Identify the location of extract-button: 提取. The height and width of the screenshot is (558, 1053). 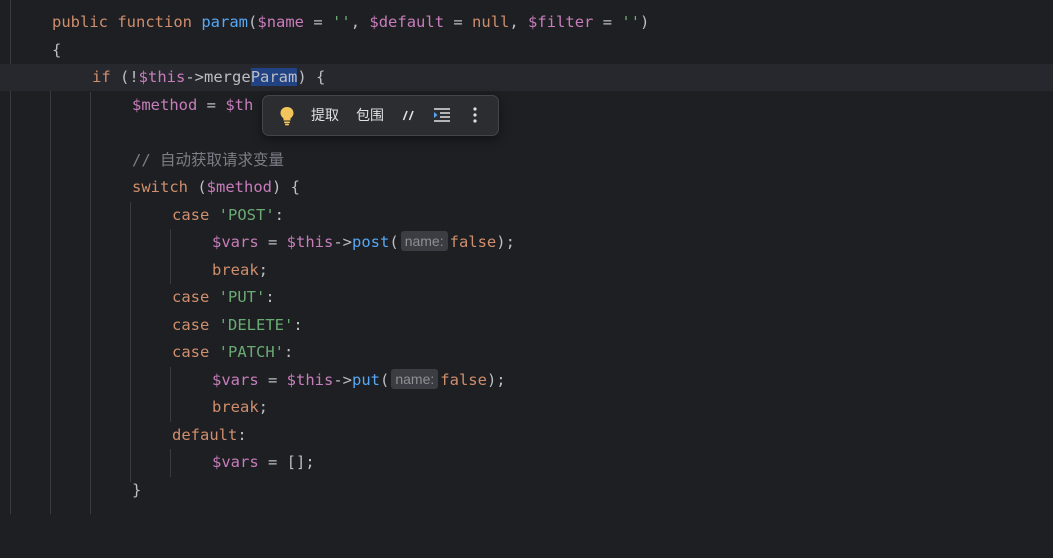
(325, 116).